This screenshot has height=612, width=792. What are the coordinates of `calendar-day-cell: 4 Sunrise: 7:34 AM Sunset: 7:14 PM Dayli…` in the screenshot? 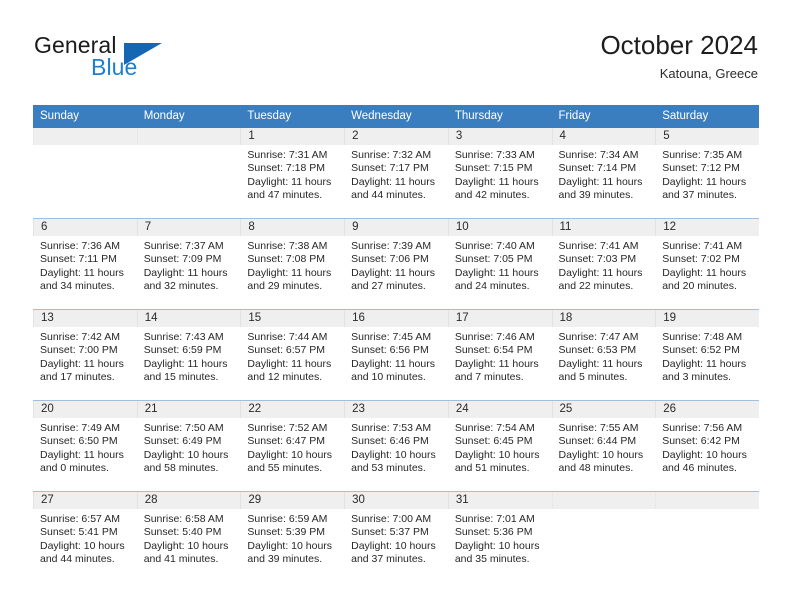 It's located at (603, 173).